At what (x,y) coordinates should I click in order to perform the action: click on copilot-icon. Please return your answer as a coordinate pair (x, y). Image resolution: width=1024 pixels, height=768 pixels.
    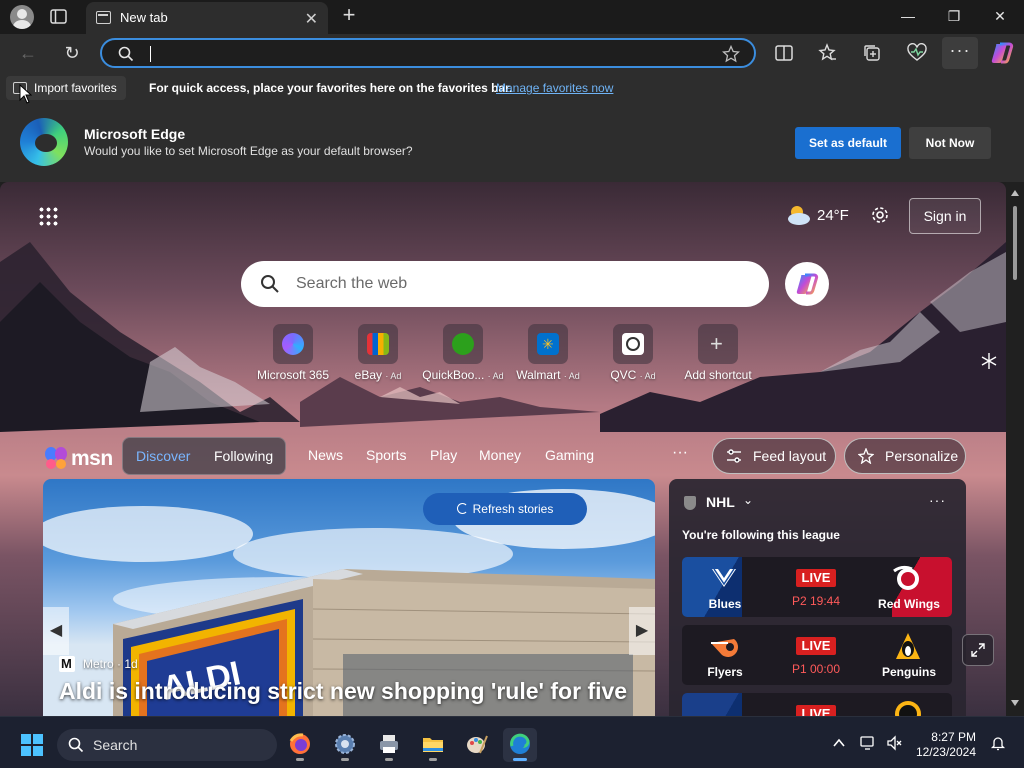
    Looking at the image, I should click on (1002, 53).